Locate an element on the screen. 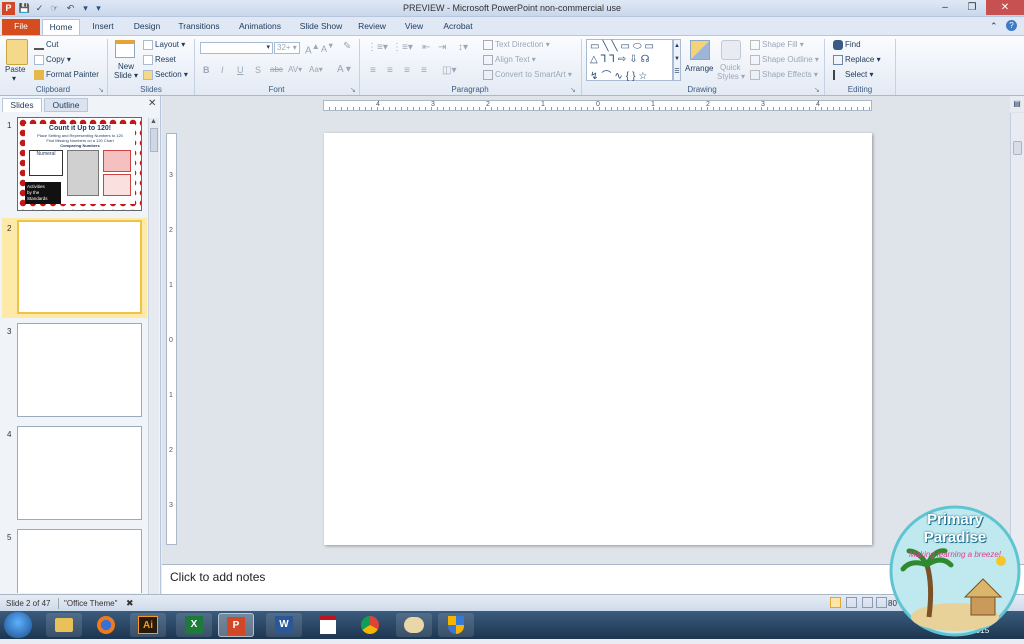 The image size is (1024, 644). line-spacing-icon: ↕▾ is located at coordinates (463, 47).